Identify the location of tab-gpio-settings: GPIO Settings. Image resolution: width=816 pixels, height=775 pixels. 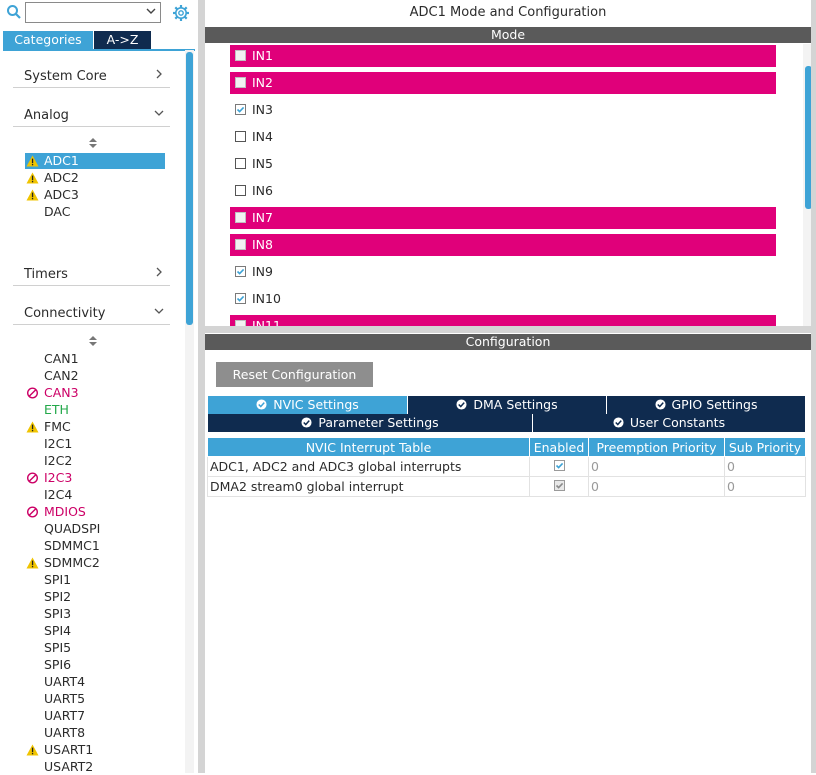
(706, 405).